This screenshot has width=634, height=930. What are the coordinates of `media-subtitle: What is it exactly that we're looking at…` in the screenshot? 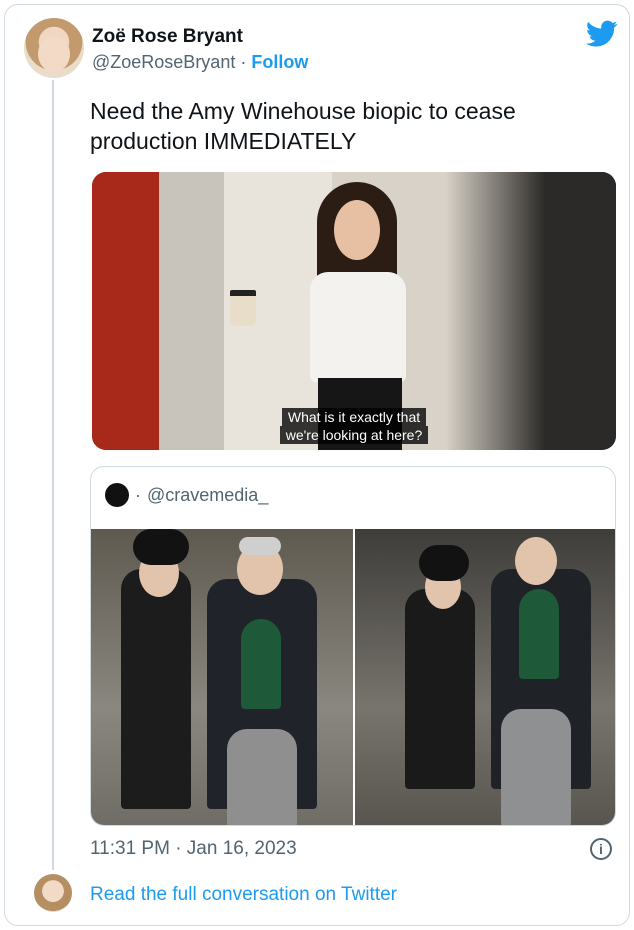 It's located at (354, 426).